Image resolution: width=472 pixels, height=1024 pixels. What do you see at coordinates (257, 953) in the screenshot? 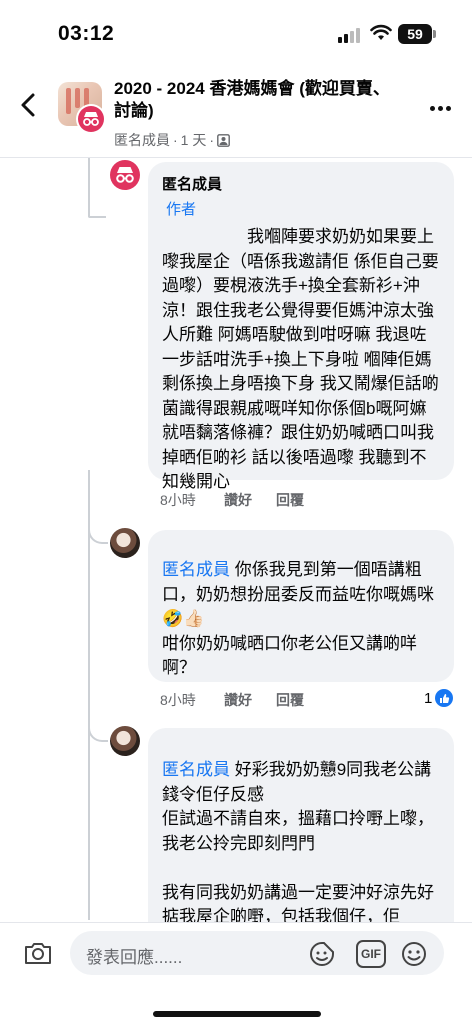
I see `comment-input: 發表回應...... GIF` at bounding box center [257, 953].